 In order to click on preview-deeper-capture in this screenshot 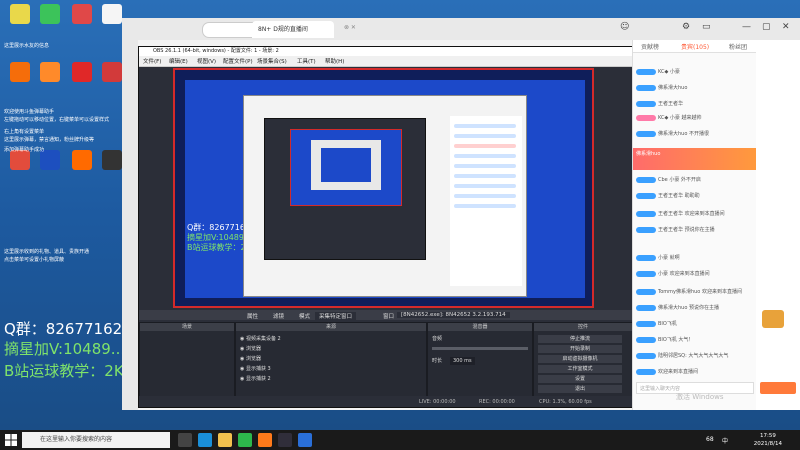, I will do `click(346, 165)`.